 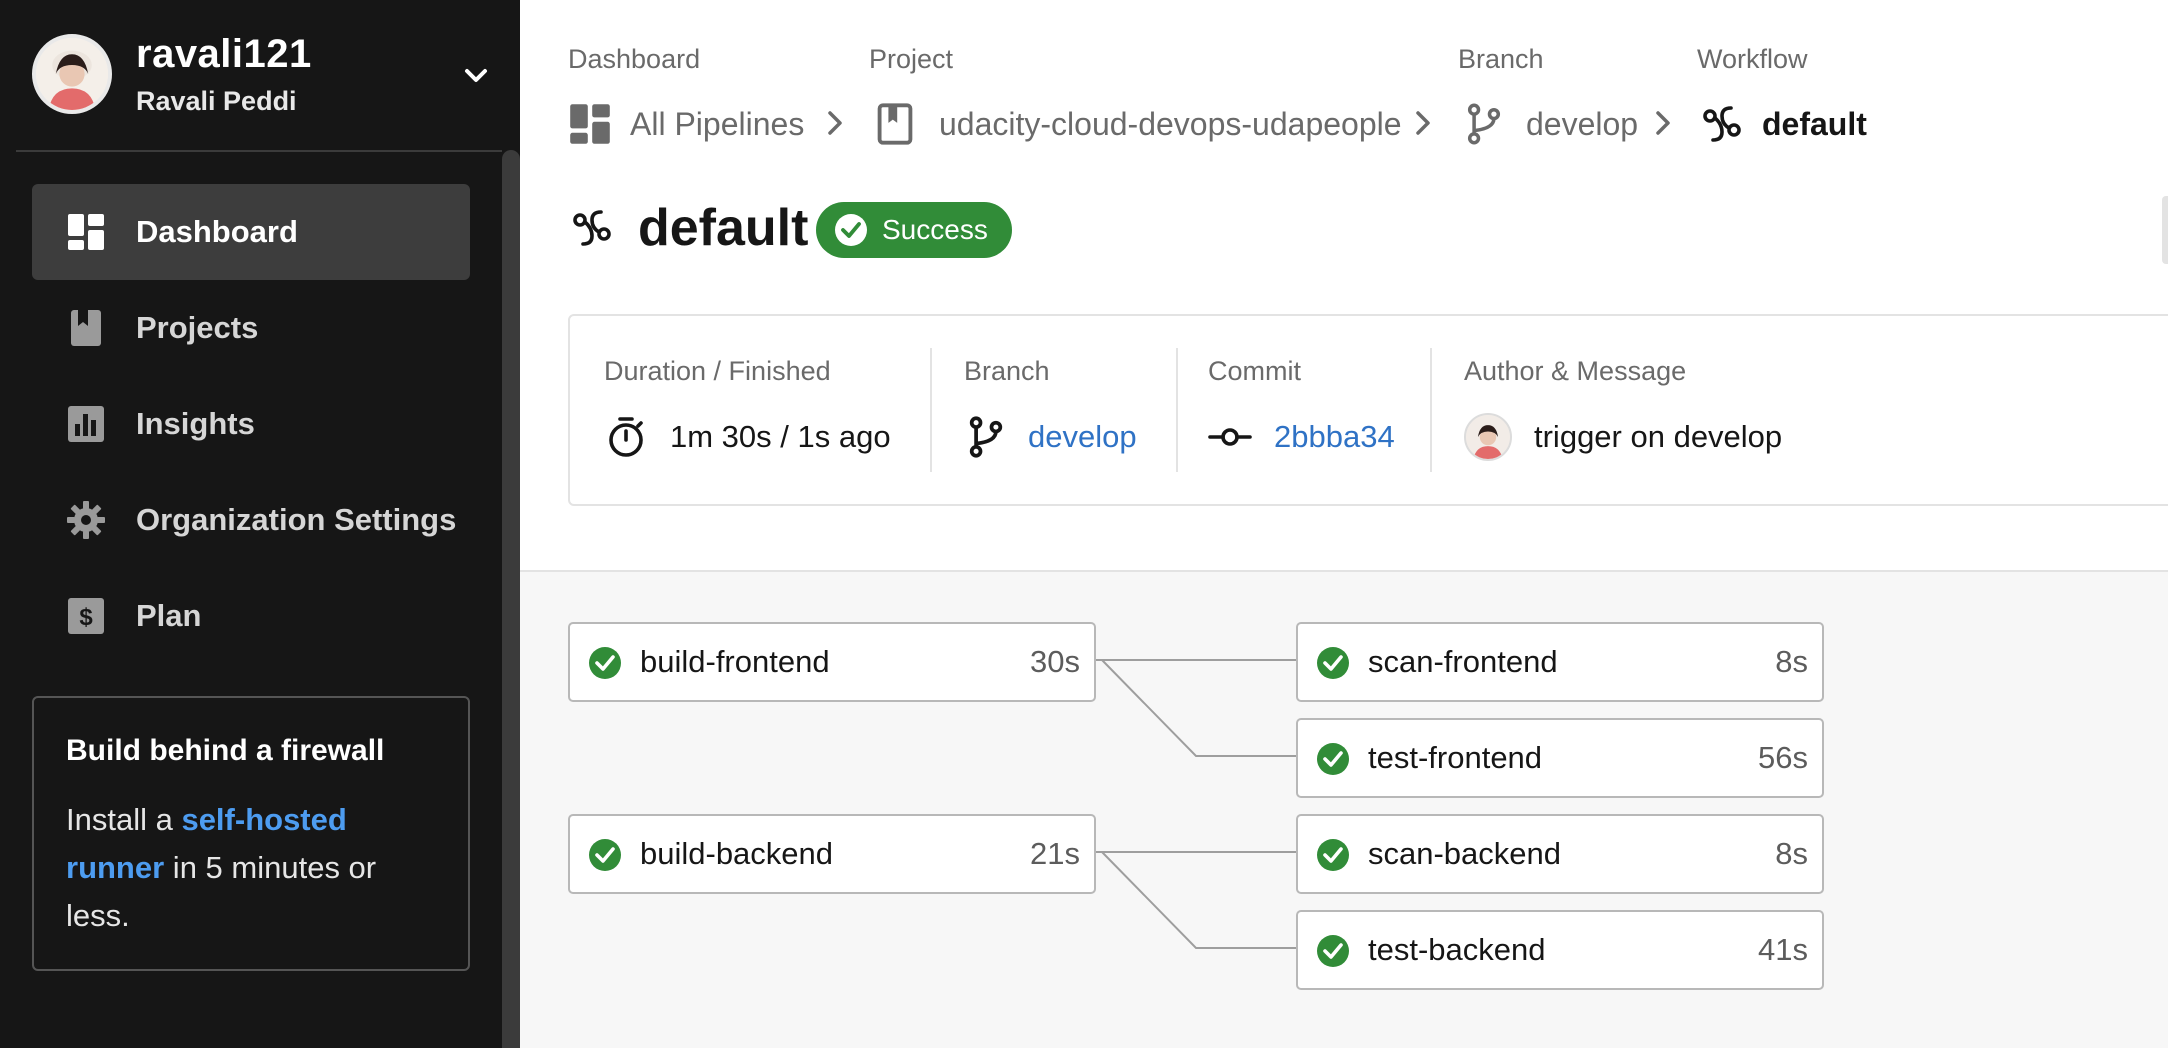 I want to click on sidebar-divider, so click(x=259, y=151).